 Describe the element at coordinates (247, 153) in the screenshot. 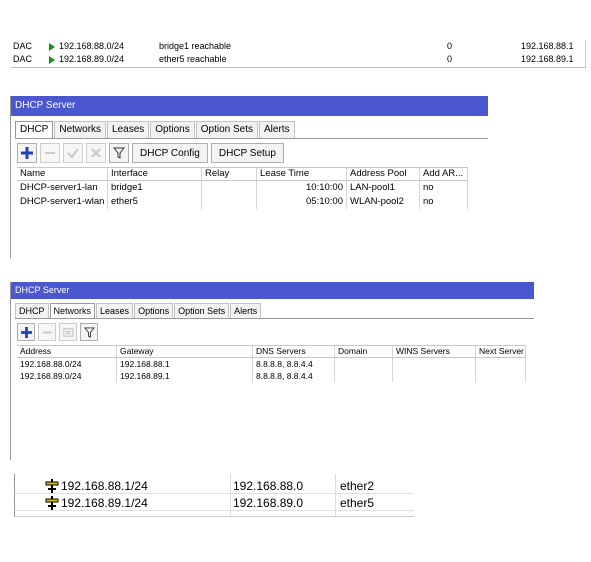

I see `dhcp-setup-button: DHCP Setup` at that location.